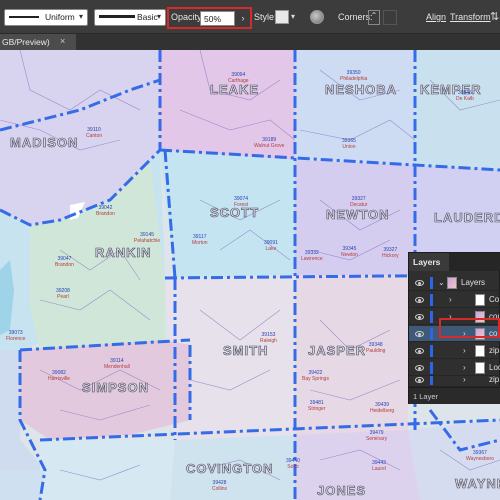 This screenshot has height=500, width=500. I want to click on layer-name: Loc, so click(494, 367).